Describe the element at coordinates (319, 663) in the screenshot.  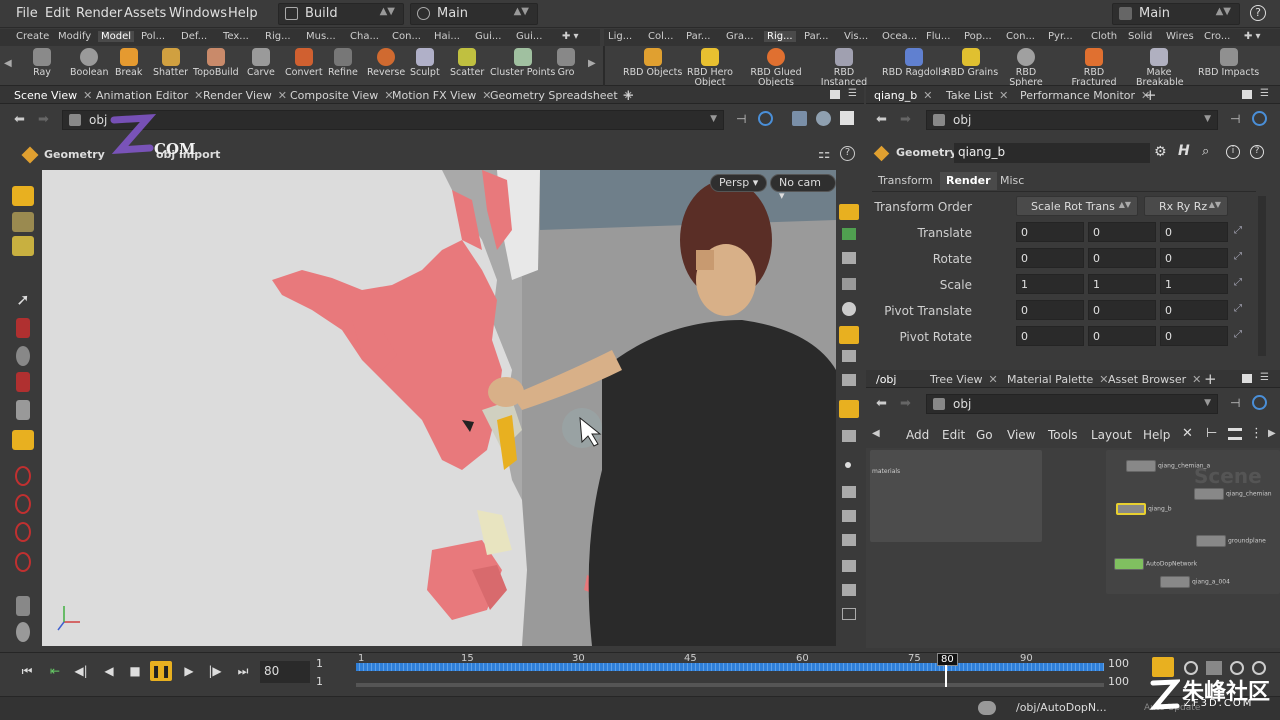
I see `range-start-label: 1` at that location.